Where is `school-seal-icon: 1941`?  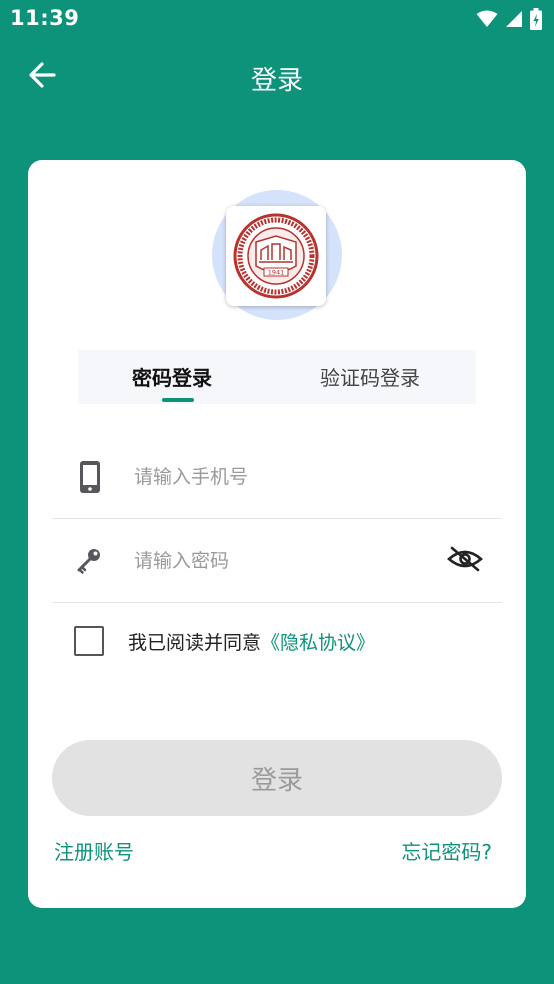 school-seal-icon: 1941 is located at coordinates (276, 256).